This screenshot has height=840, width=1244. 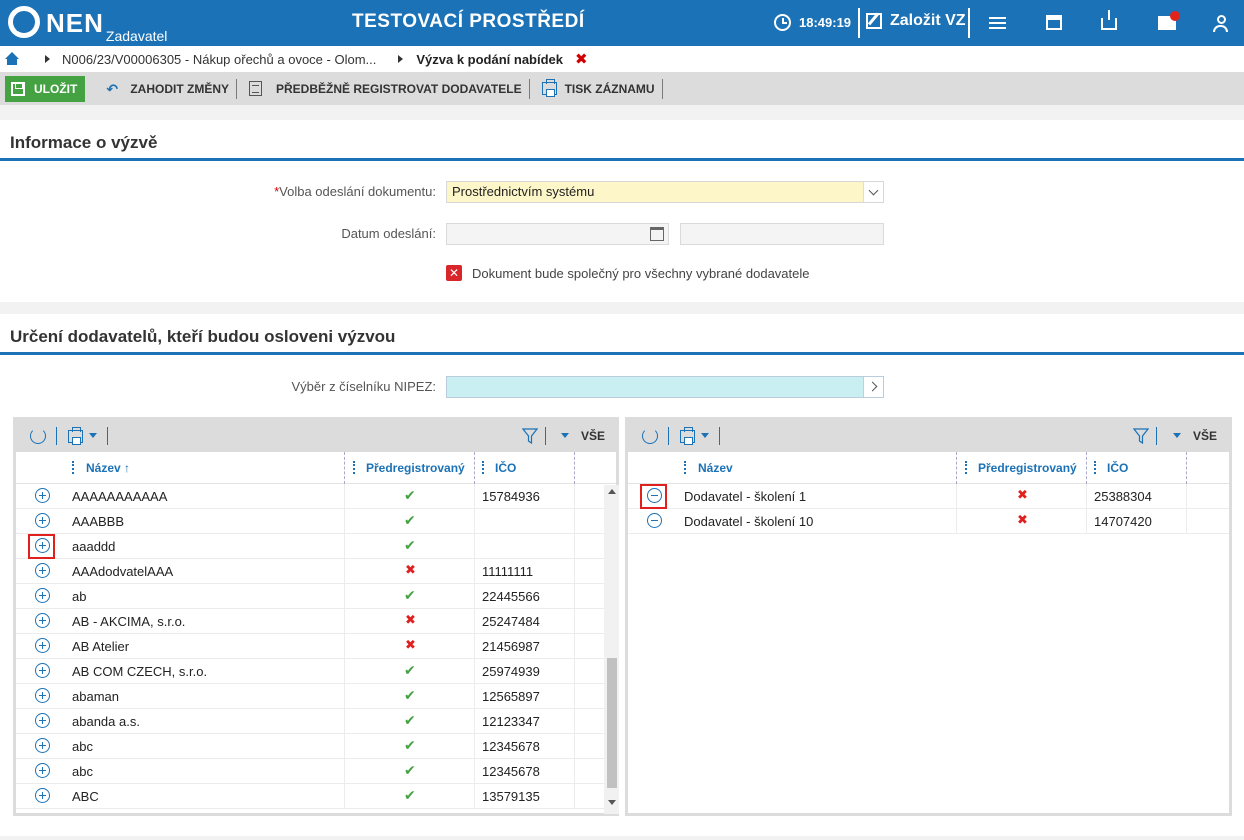 I want to click on dropdown-button, so click(x=873, y=192).